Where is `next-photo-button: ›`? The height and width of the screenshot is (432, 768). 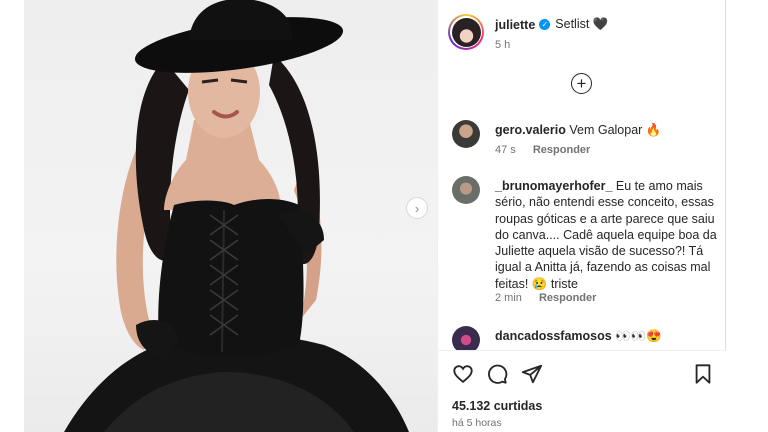
next-photo-button: › is located at coordinates (417, 208).